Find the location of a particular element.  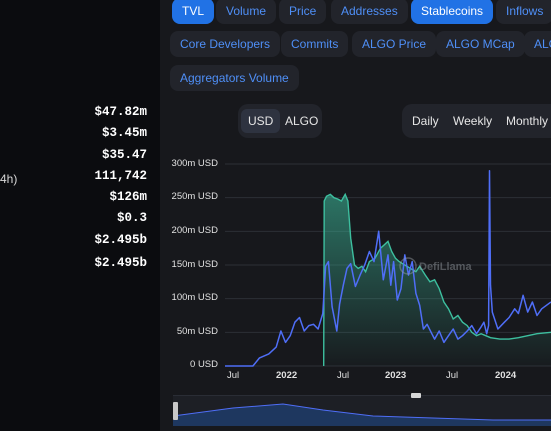

navigator-preview is located at coordinates (362, 414).